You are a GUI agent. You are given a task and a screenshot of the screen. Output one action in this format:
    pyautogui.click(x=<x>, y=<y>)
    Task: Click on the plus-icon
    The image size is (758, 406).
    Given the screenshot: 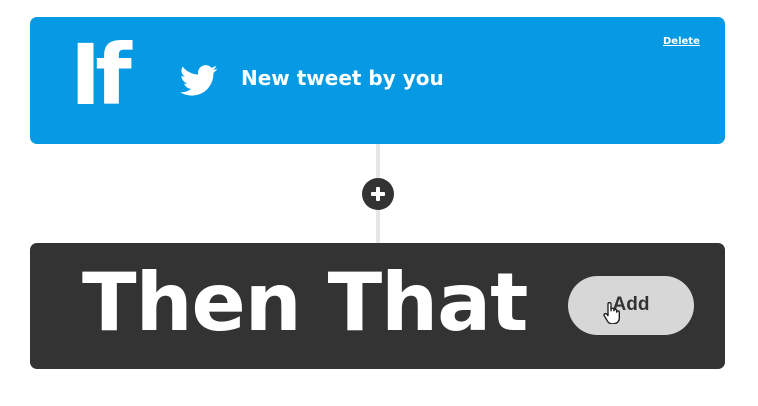 What is the action you would take?
    pyautogui.click(x=378, y=194)
    